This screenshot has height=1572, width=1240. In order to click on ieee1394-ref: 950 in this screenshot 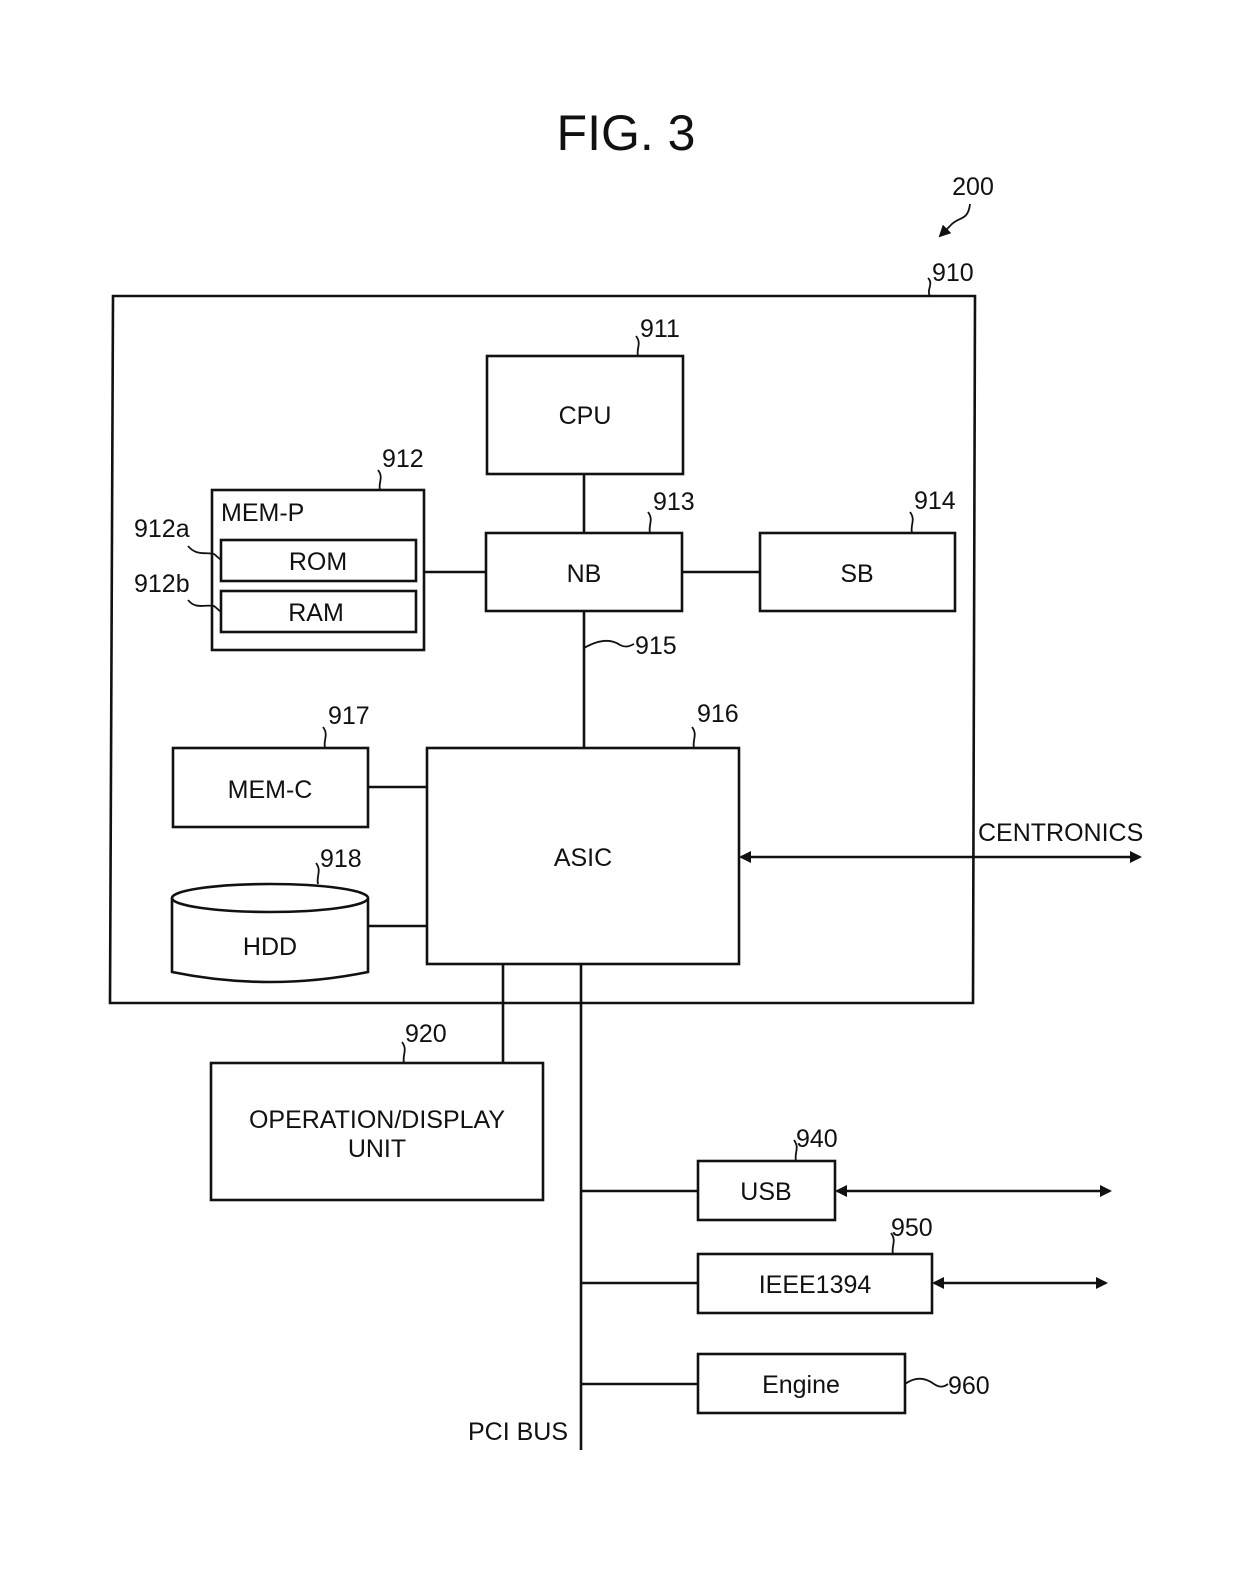, I will do `click(912, 1228)`.